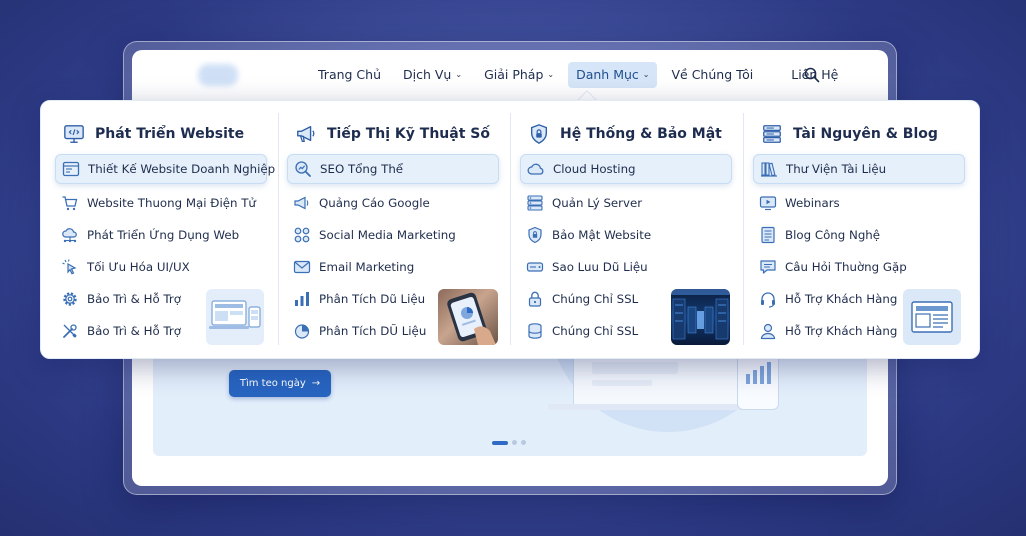 This screenshot has height=536, width=1026. What do you see at coordinates (356, 299) in the screenshot?
I see `menu-item-phan-tich-du-lieu: Phân Tích Dũ Liệu` at bounding box center [356, 299].